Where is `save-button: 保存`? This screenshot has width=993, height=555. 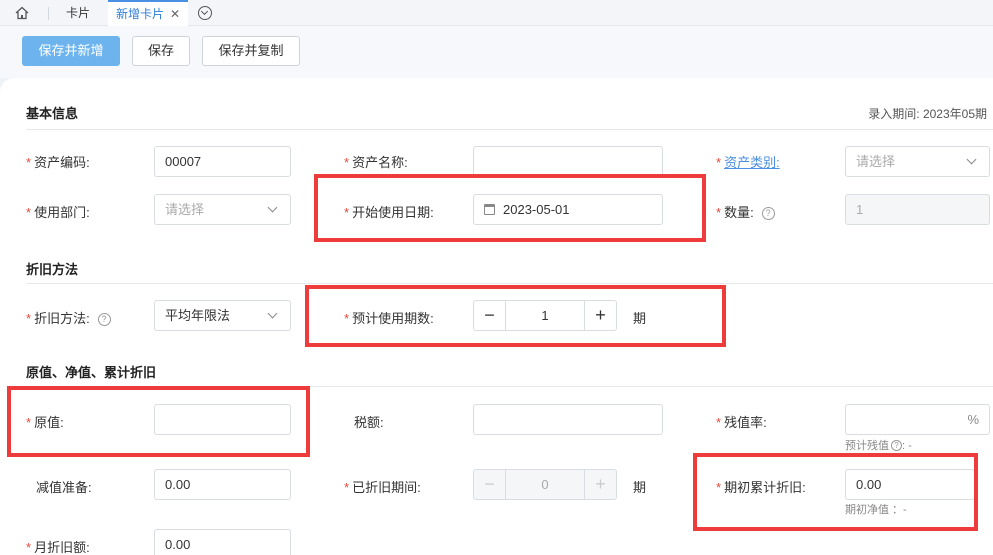 save-button: 保存 is located at coordinates (161, 51).